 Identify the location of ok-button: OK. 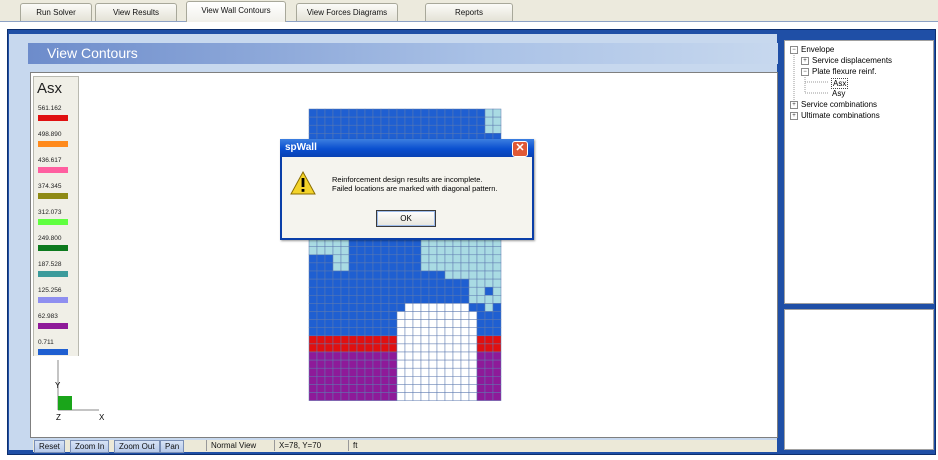
(406, 218).